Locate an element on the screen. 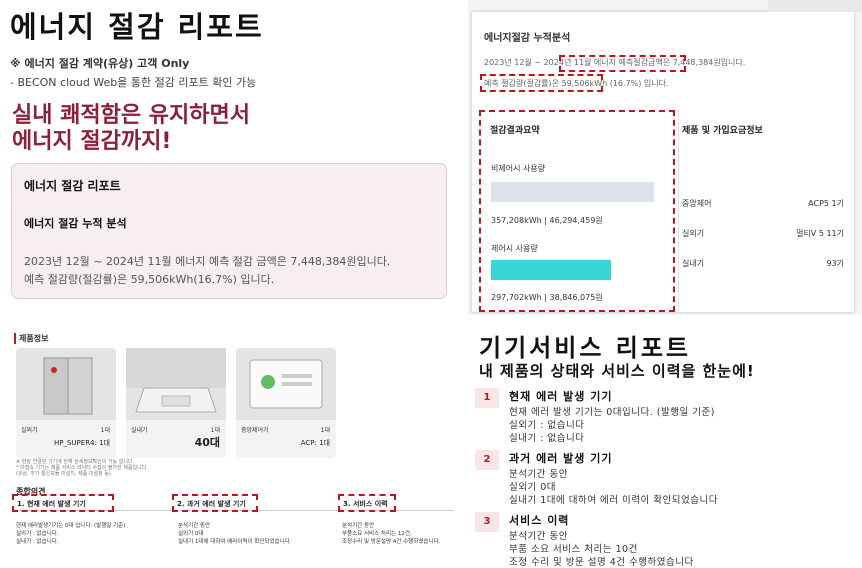 The width and height of the screenshot is (862, 568). past-error-line: 실외기 0대 is located at coordinates (191, 534).